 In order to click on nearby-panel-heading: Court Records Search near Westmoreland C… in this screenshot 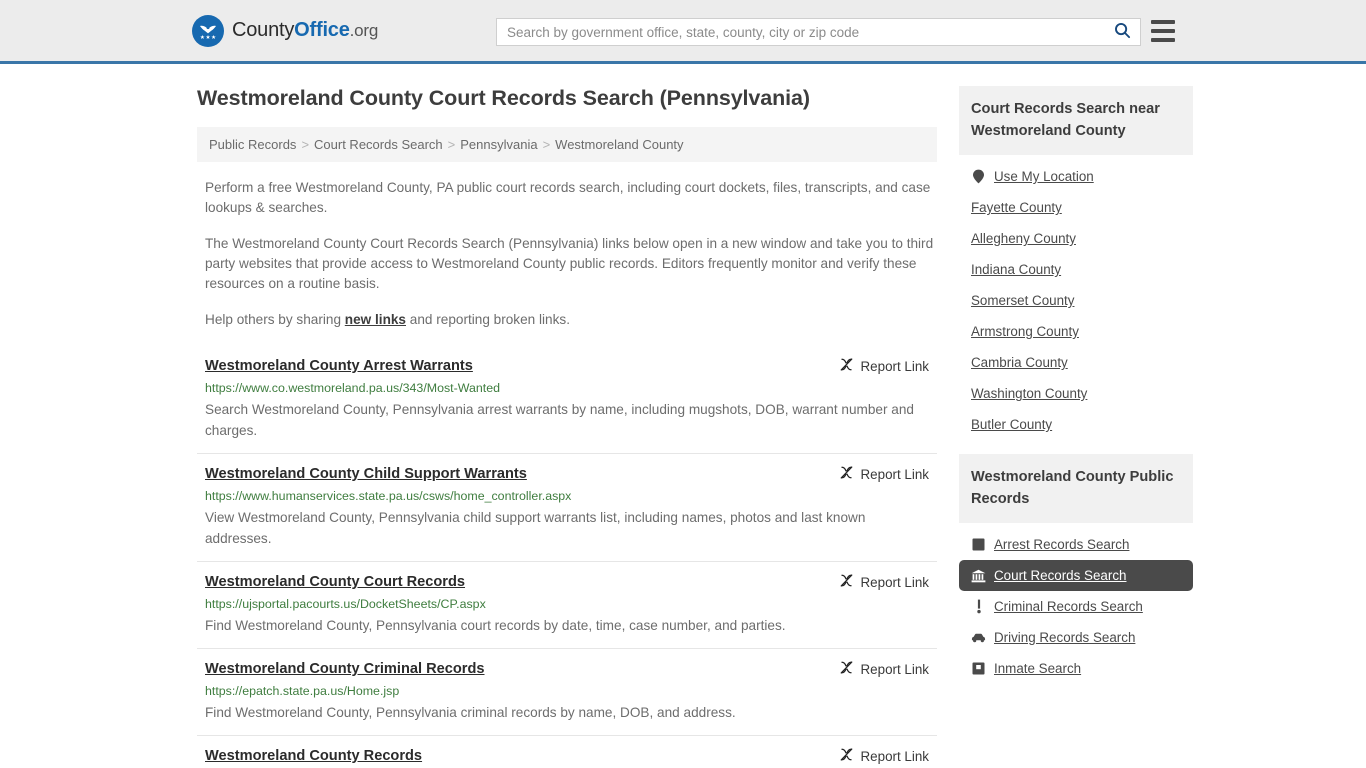, I will do `click(1076, 120)`.